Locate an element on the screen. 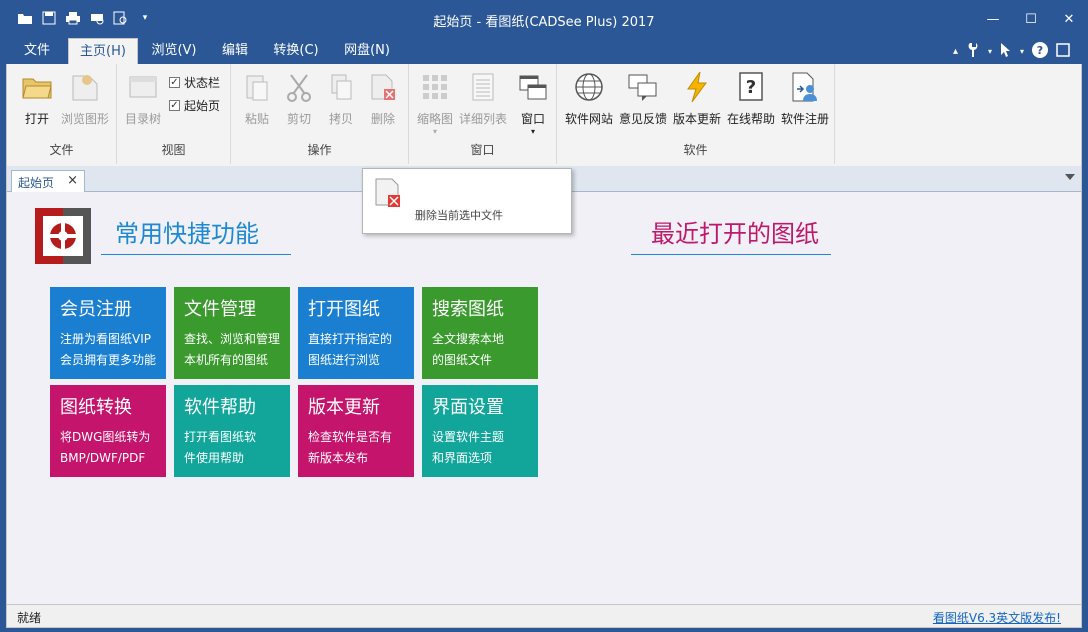  open-button: 打开 is located at coordinates (37, 98).